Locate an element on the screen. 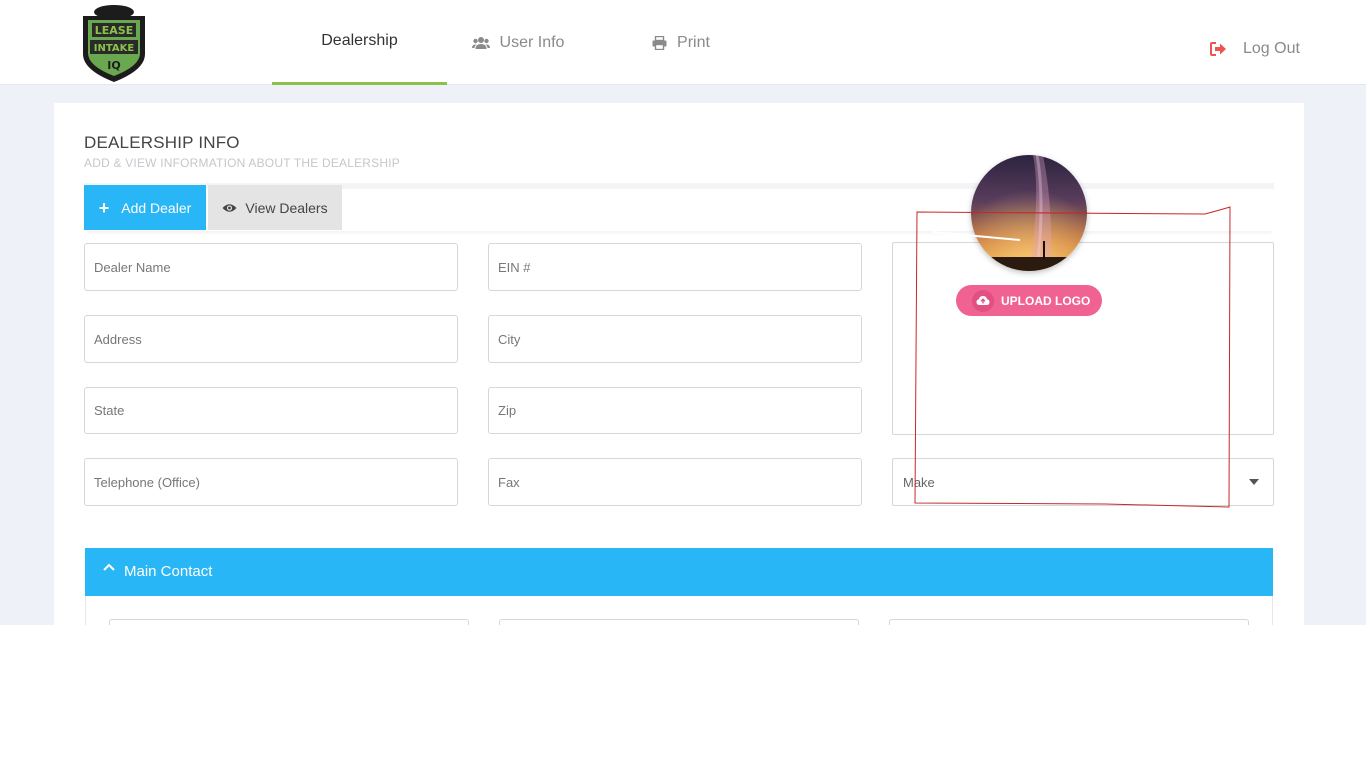  upload-logo-label: UPLOAD LOGO is located at coordinates (1046, 300).